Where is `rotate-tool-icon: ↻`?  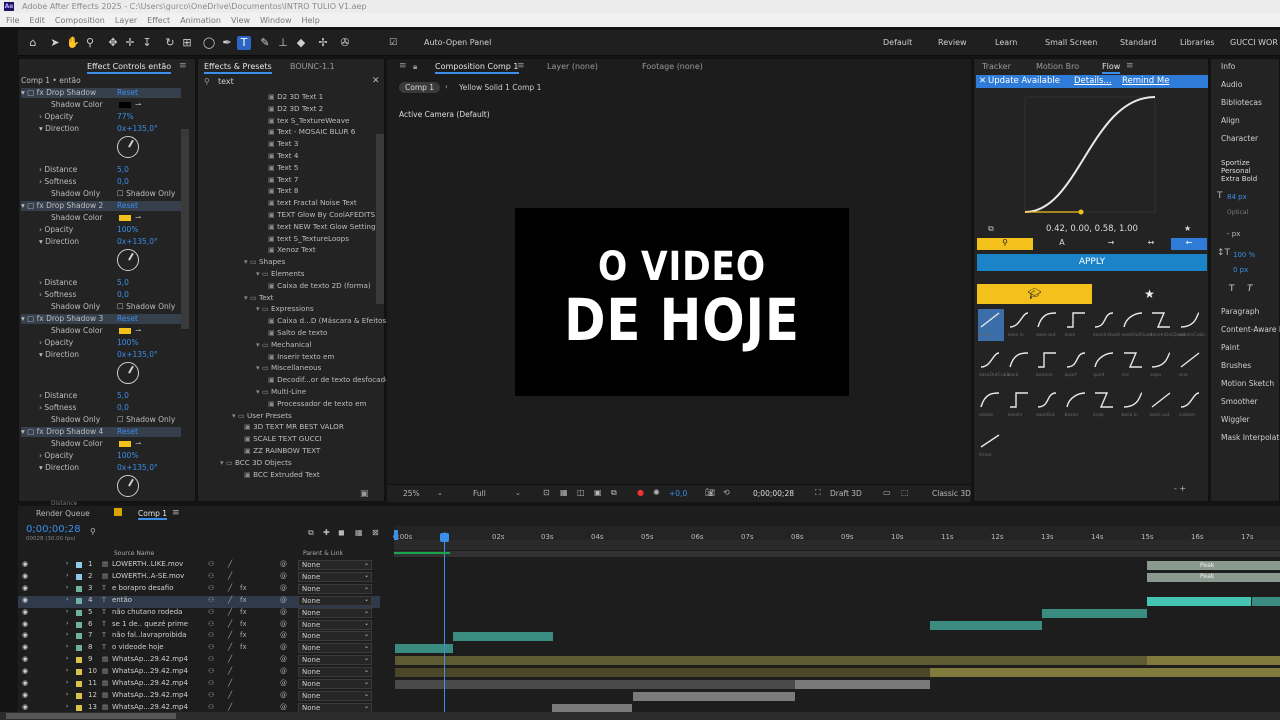 rotate-tool-icon: ↻ is located at coordinates (170, 43).